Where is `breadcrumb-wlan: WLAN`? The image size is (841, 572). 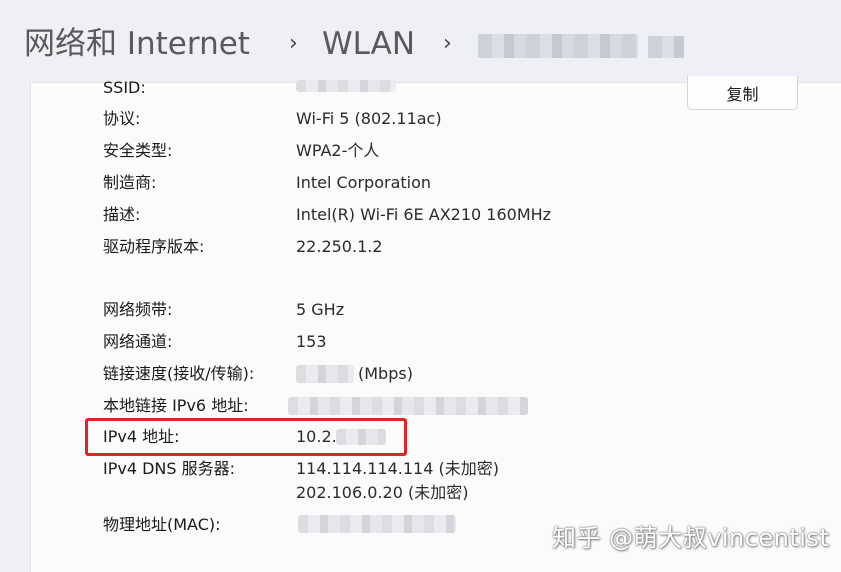
breadcrumb-wlan: WLAN is located at coordinates (368, 44).